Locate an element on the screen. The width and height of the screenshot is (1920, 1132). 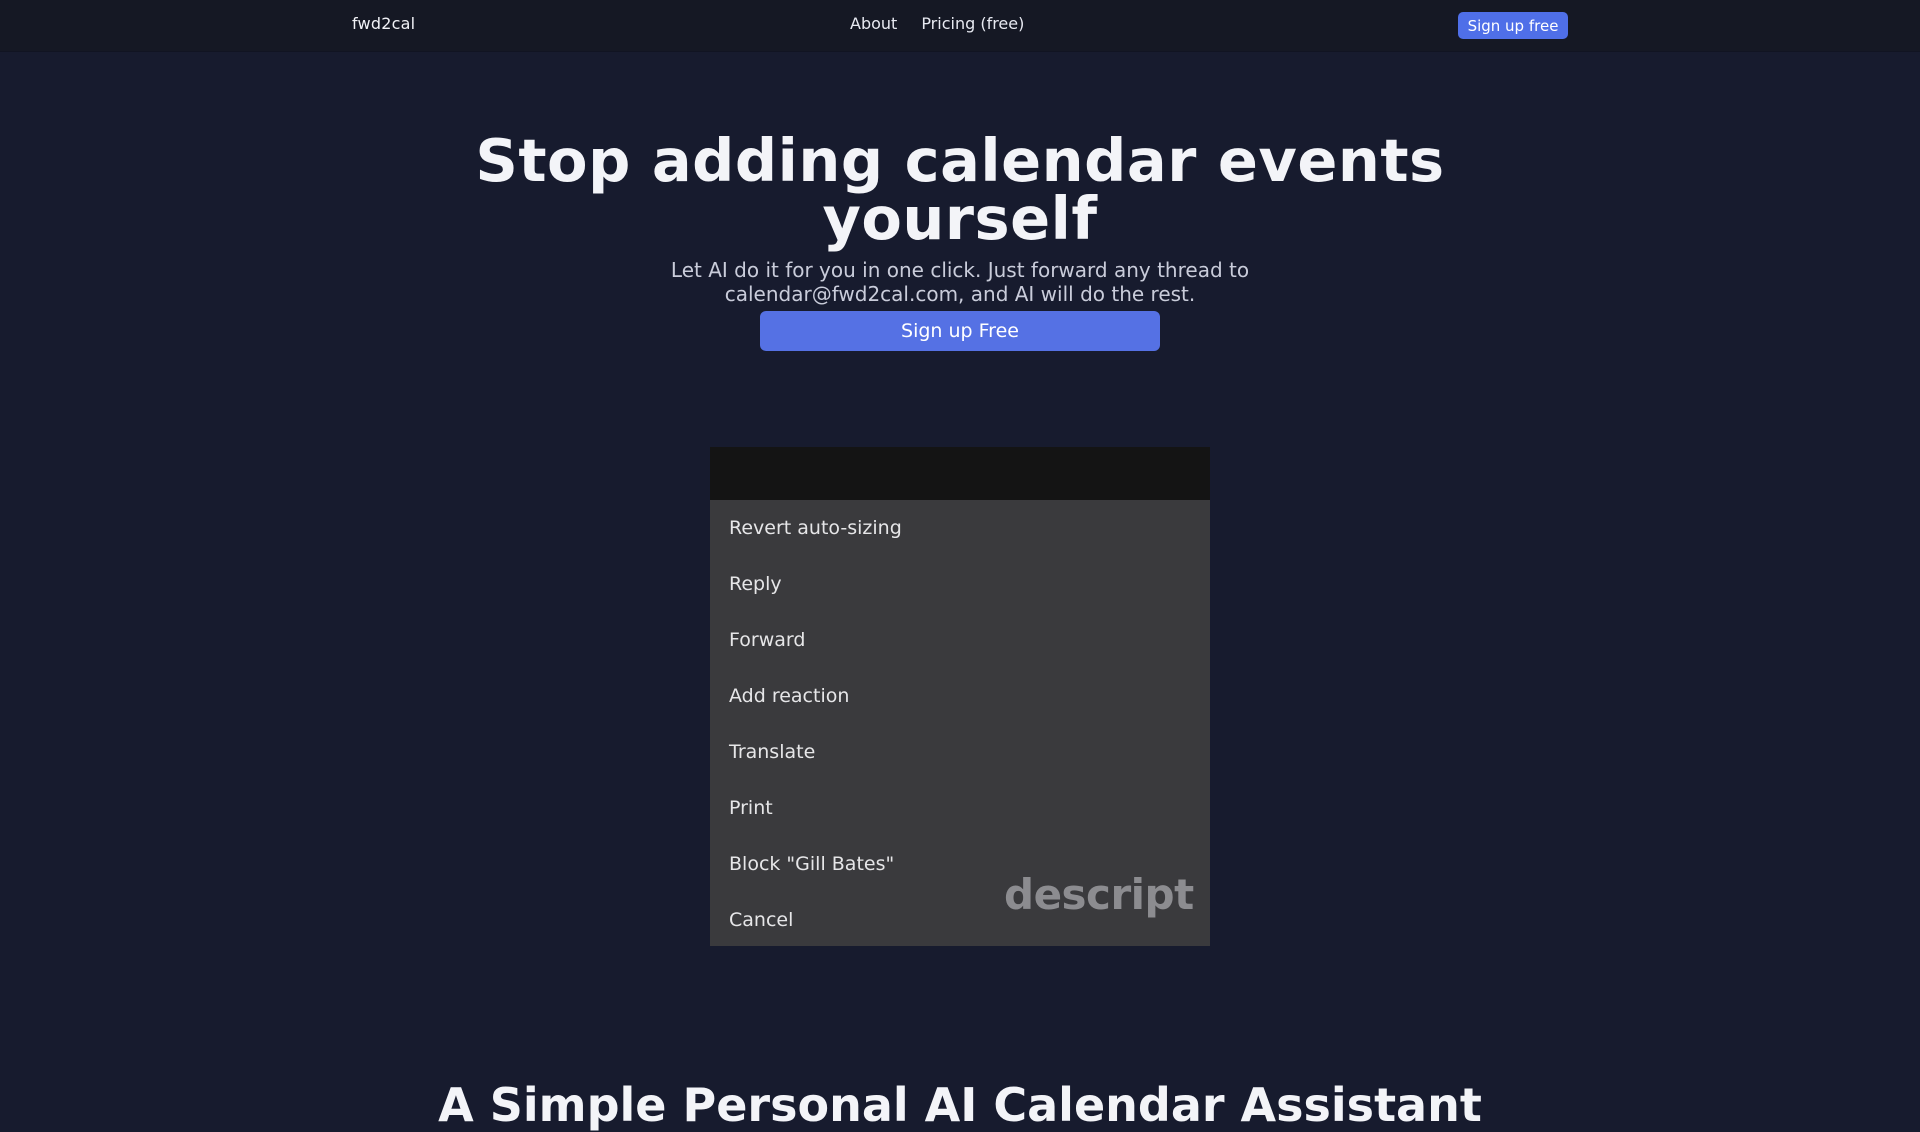
nav-link-about: About is located at coordinates (873, 23).